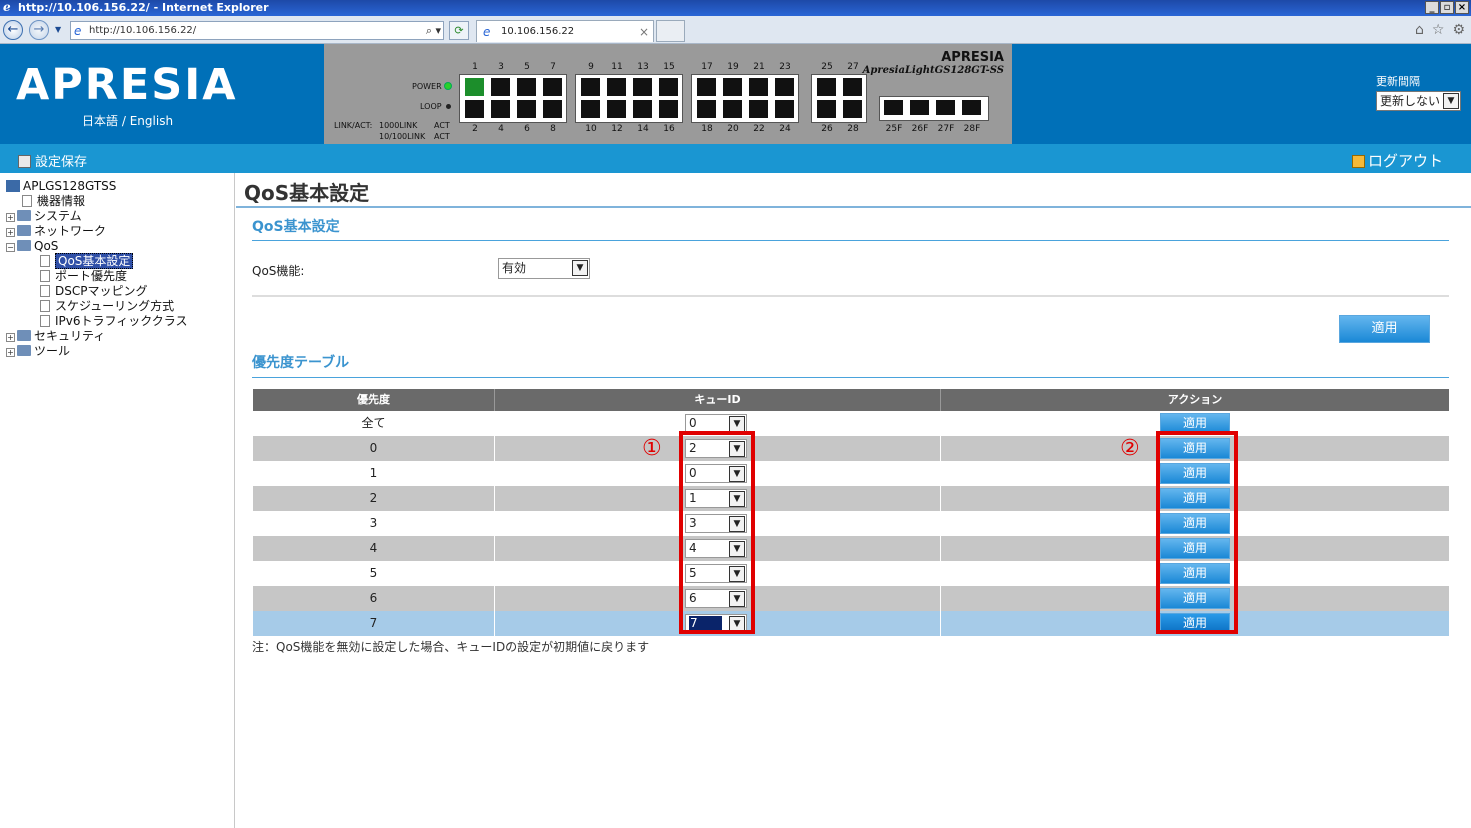  I want to click on lang-english-link: English, so click(151, 121).